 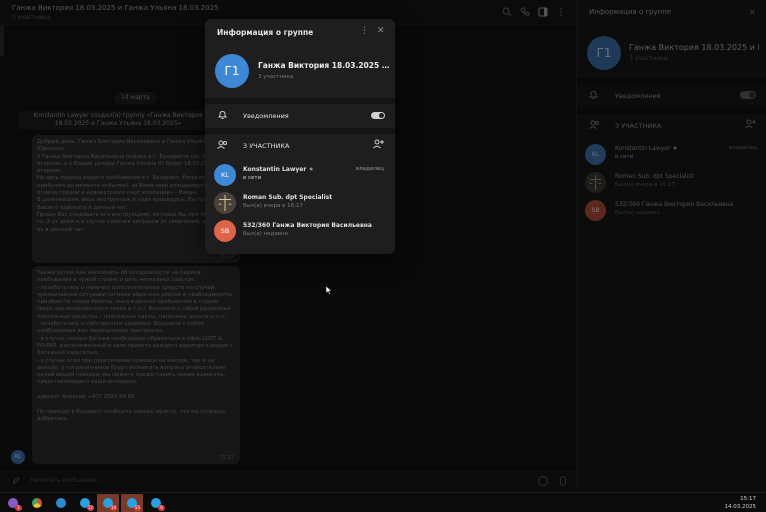 I want to click on edge-icon, so click(x=61, y=503).